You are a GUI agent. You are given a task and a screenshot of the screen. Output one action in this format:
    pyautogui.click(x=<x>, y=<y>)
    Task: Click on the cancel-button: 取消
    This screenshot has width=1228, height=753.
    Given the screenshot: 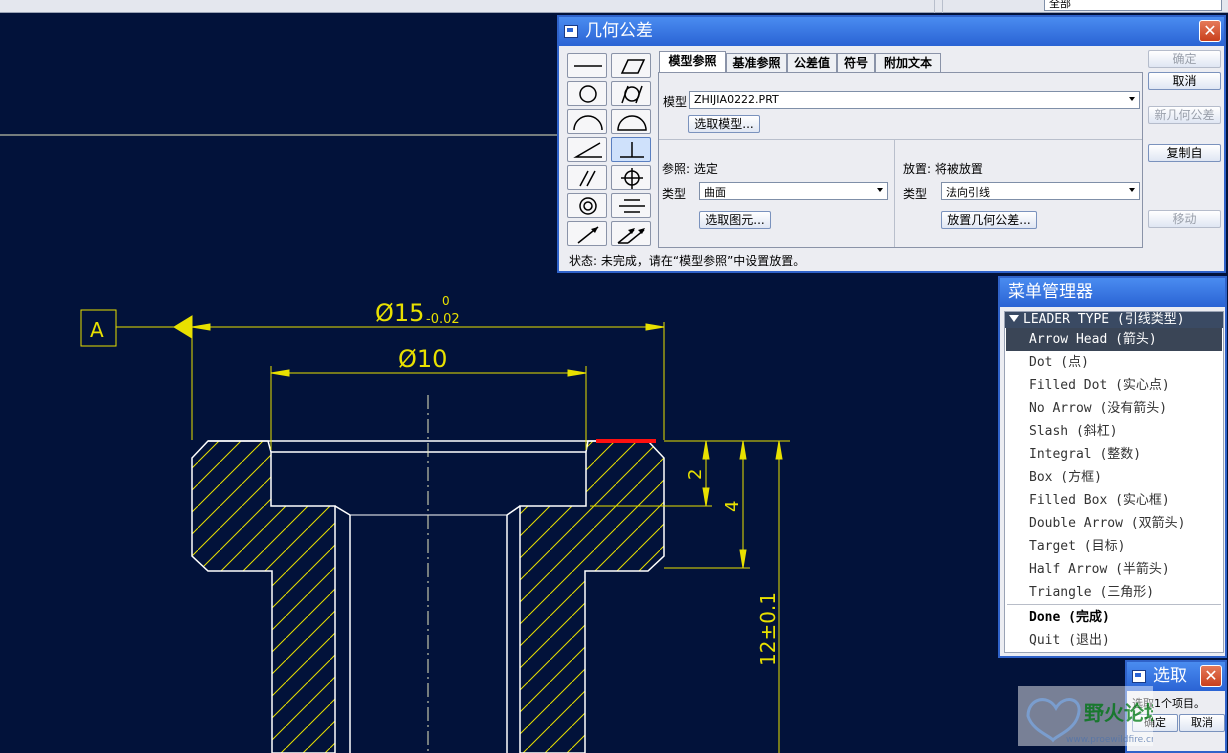 What is the action you would take?
    pyautogui.click(x=1184, y=81)
    